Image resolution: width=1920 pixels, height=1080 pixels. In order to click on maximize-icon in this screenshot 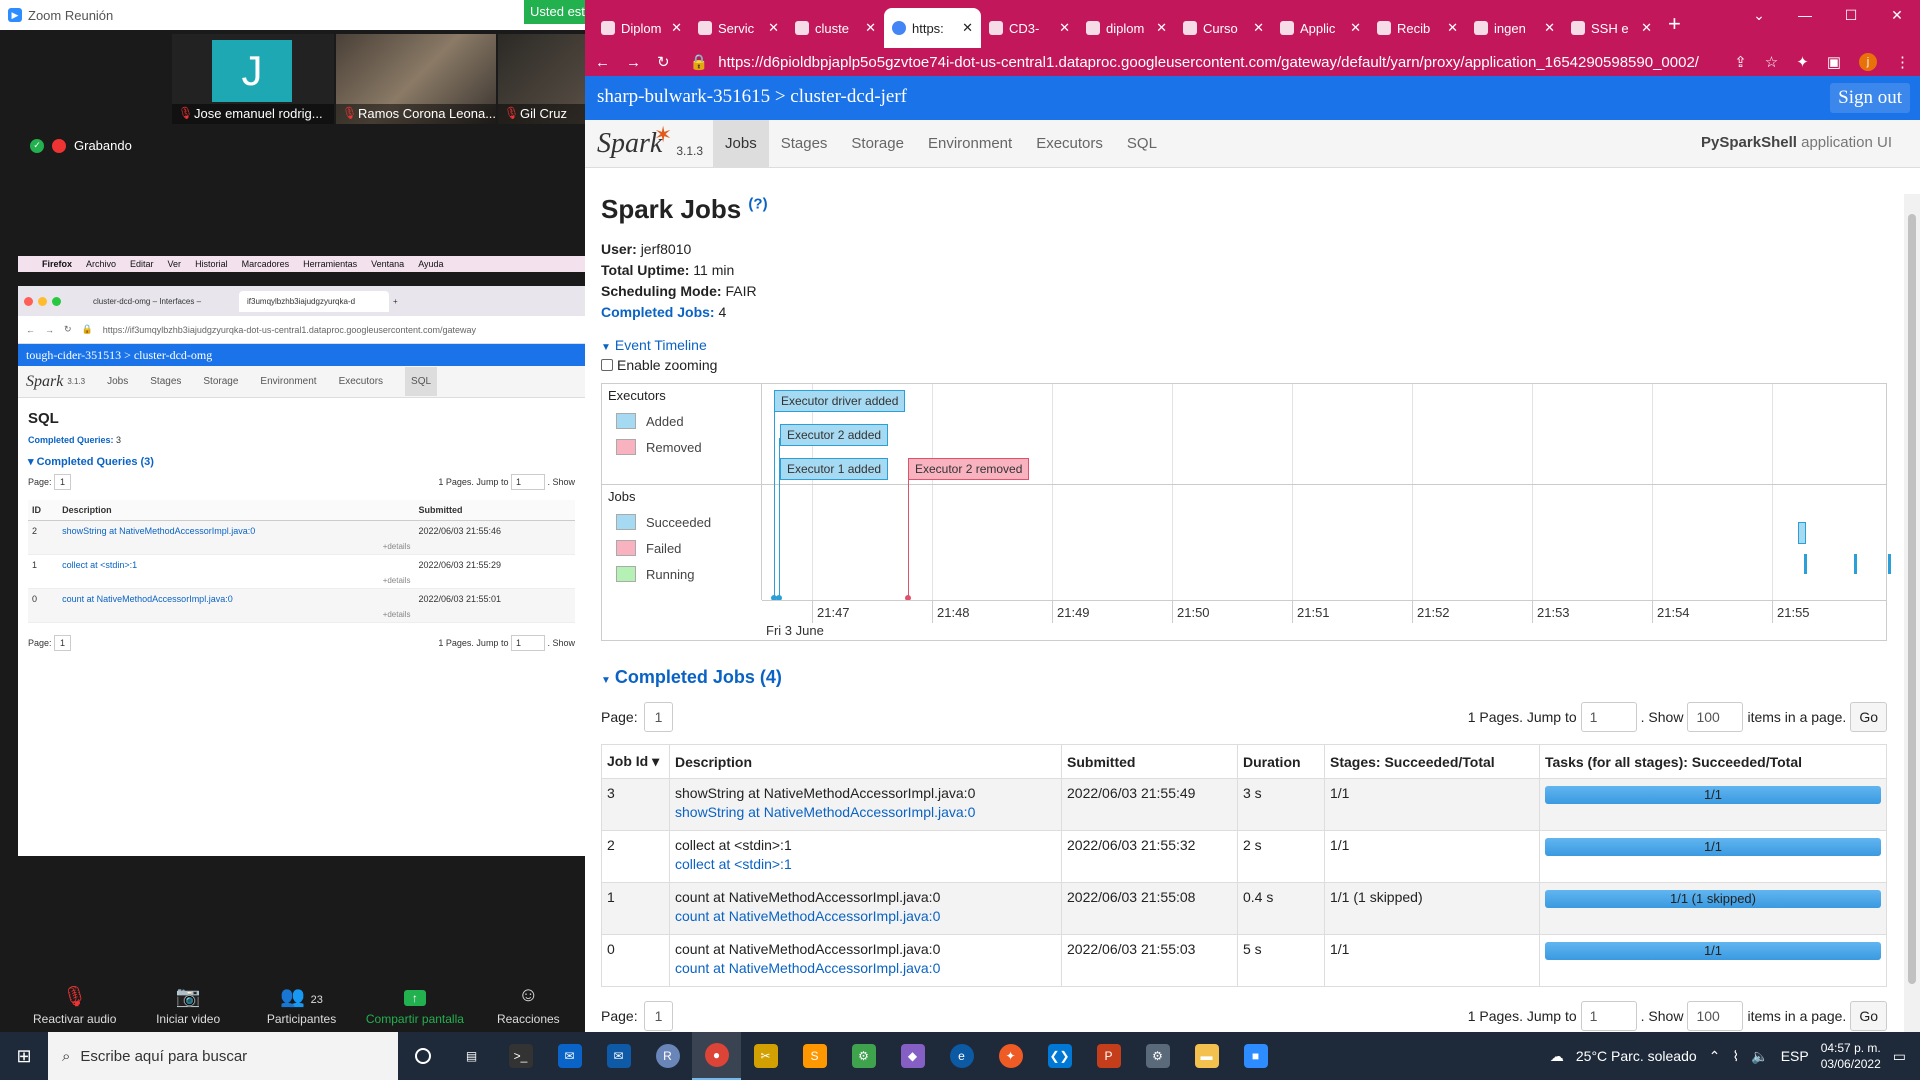, I will do `click(56, 301)`.